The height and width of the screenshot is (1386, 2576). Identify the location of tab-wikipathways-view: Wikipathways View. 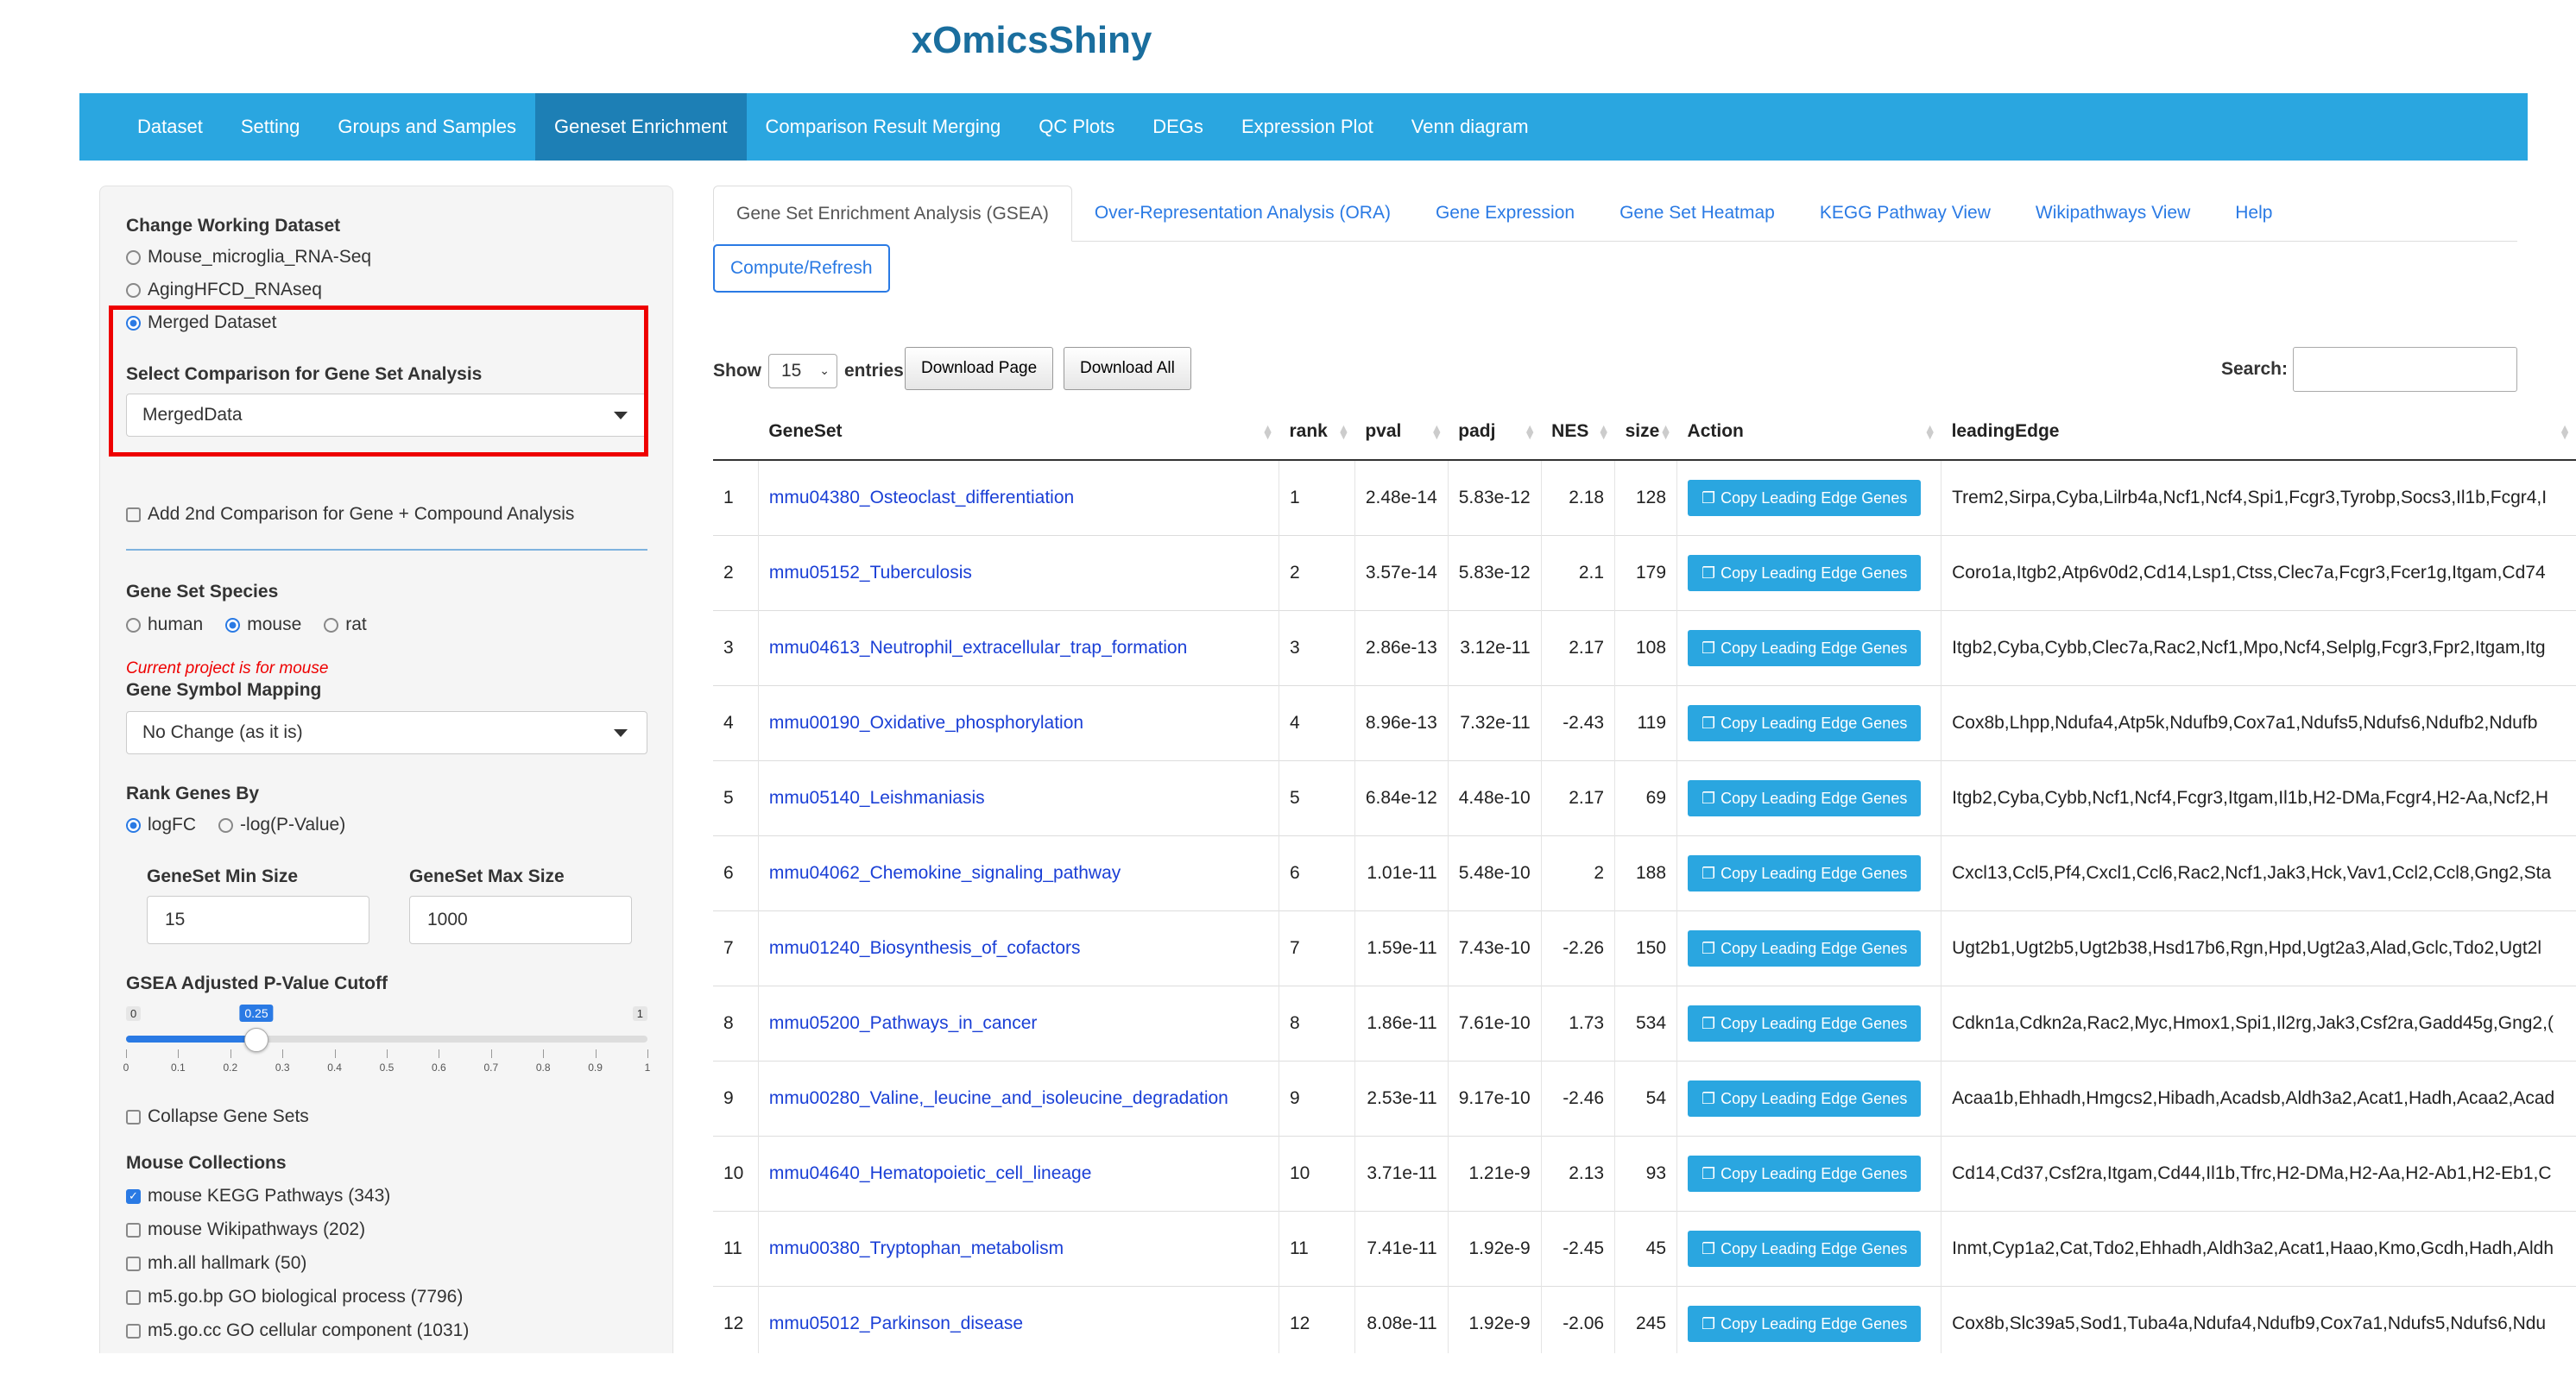
(2113, 214).